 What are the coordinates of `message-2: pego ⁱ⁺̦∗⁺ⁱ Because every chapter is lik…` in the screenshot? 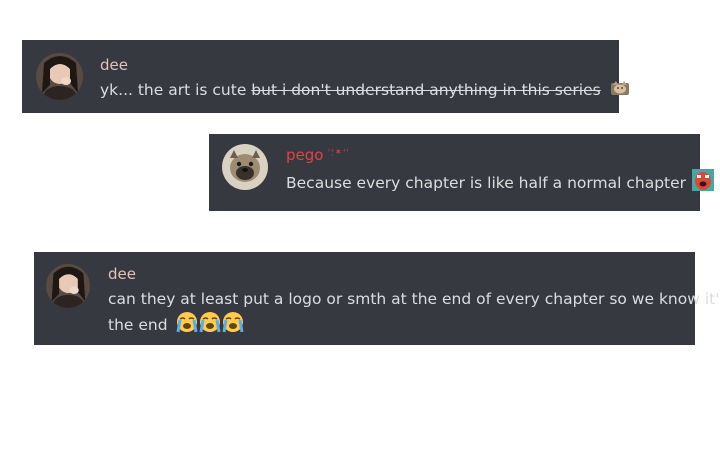 It's located at (461, 172).